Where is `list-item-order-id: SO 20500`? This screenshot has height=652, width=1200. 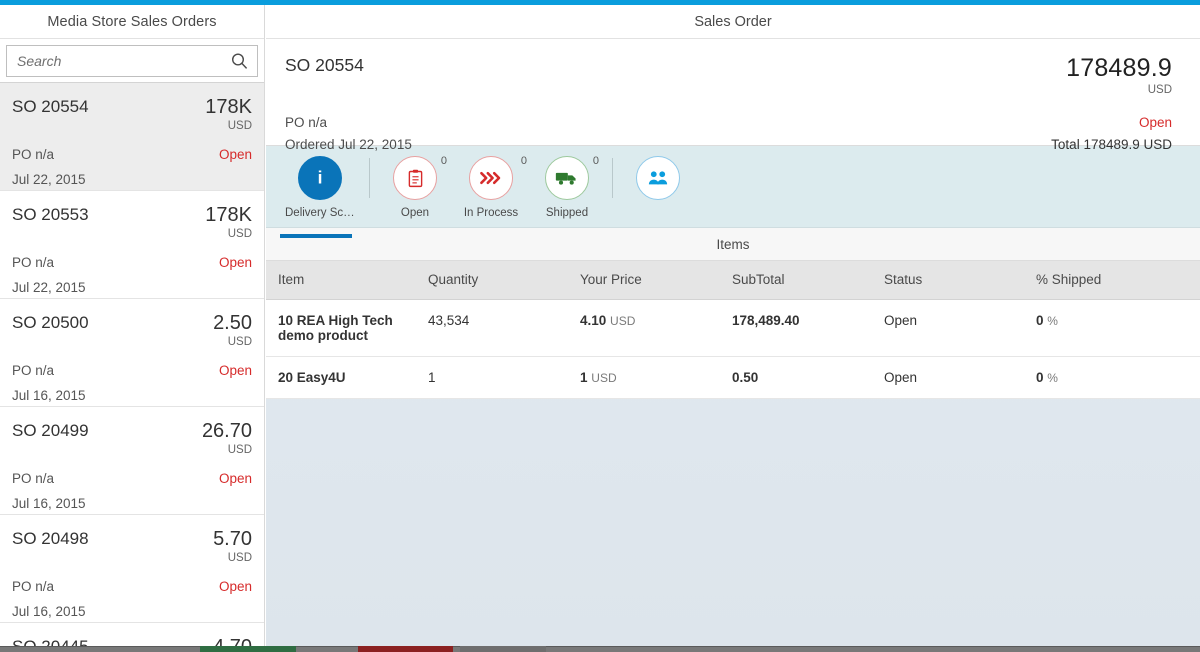
list-item-order-id: SO 20500 is located at coordinates (50, 322).